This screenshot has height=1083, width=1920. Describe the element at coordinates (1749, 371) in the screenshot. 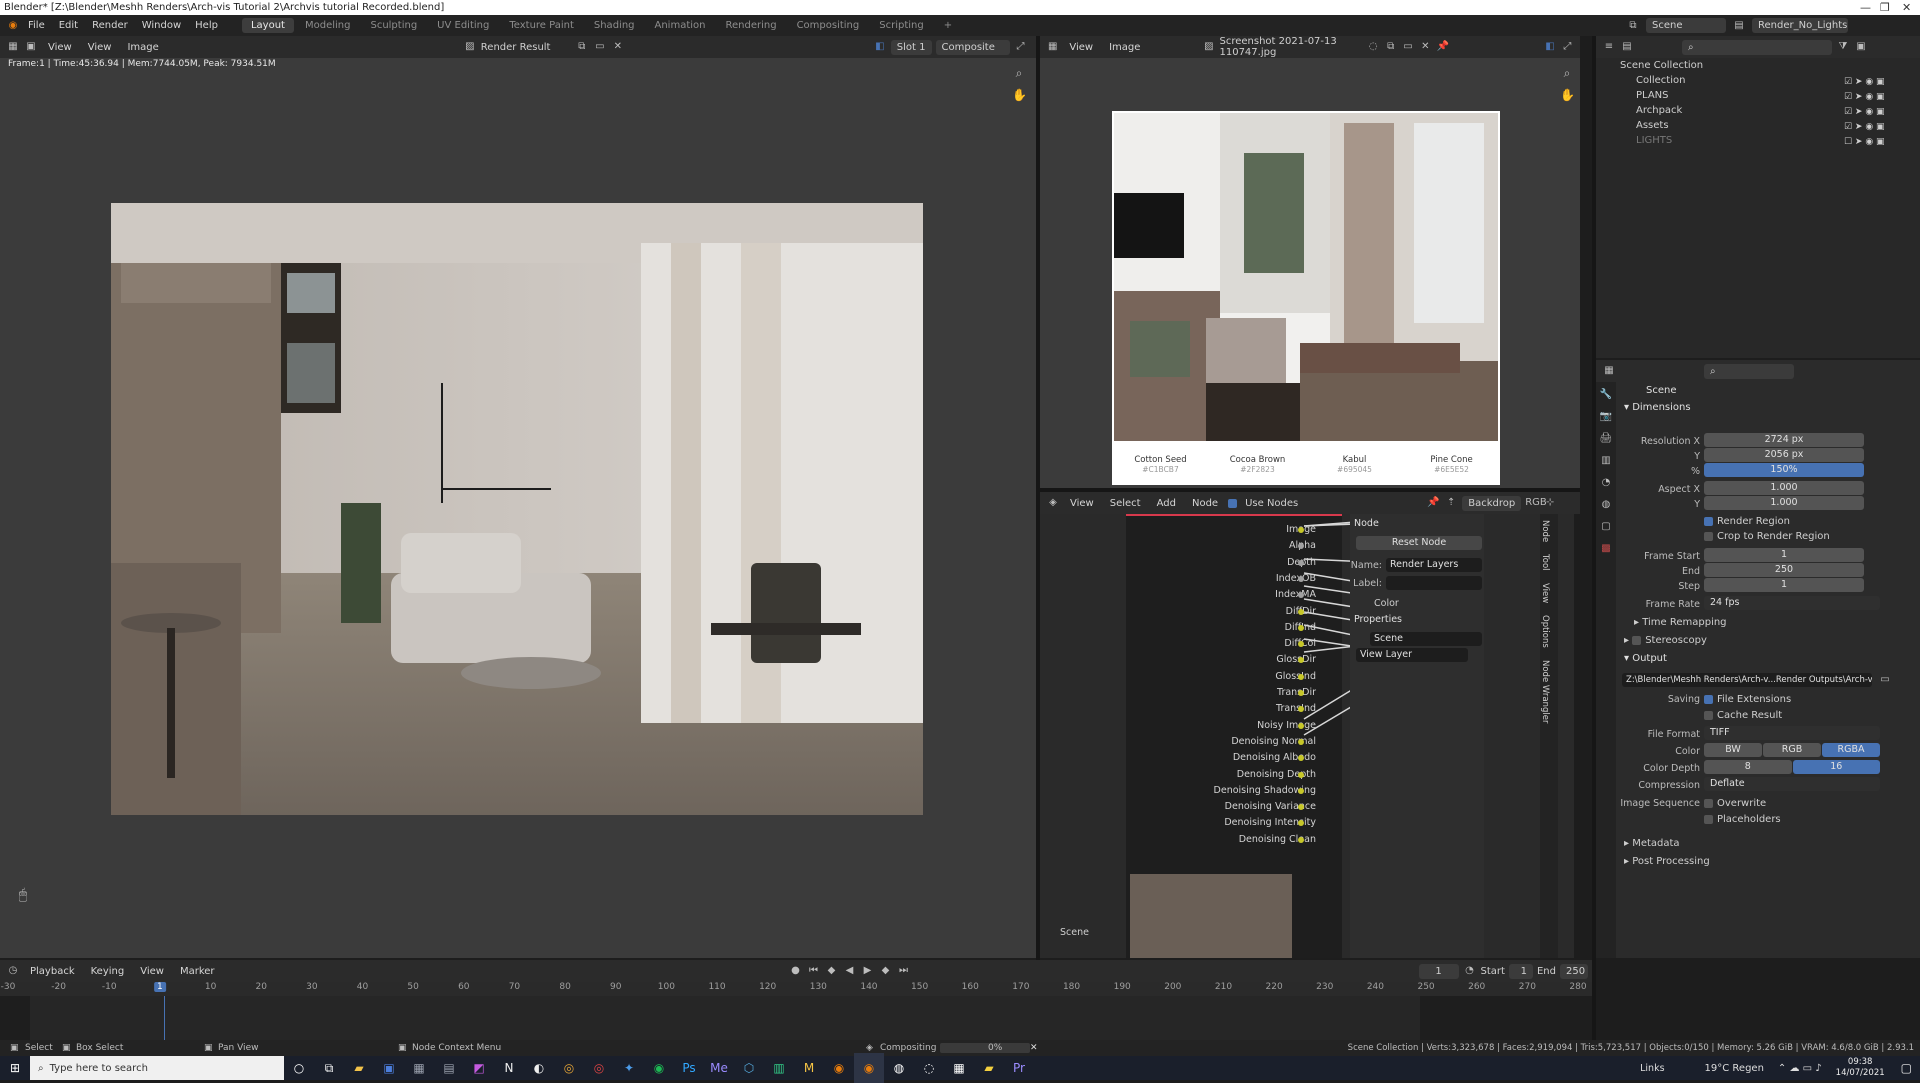

I see `properties-search: ⌕` at that location.